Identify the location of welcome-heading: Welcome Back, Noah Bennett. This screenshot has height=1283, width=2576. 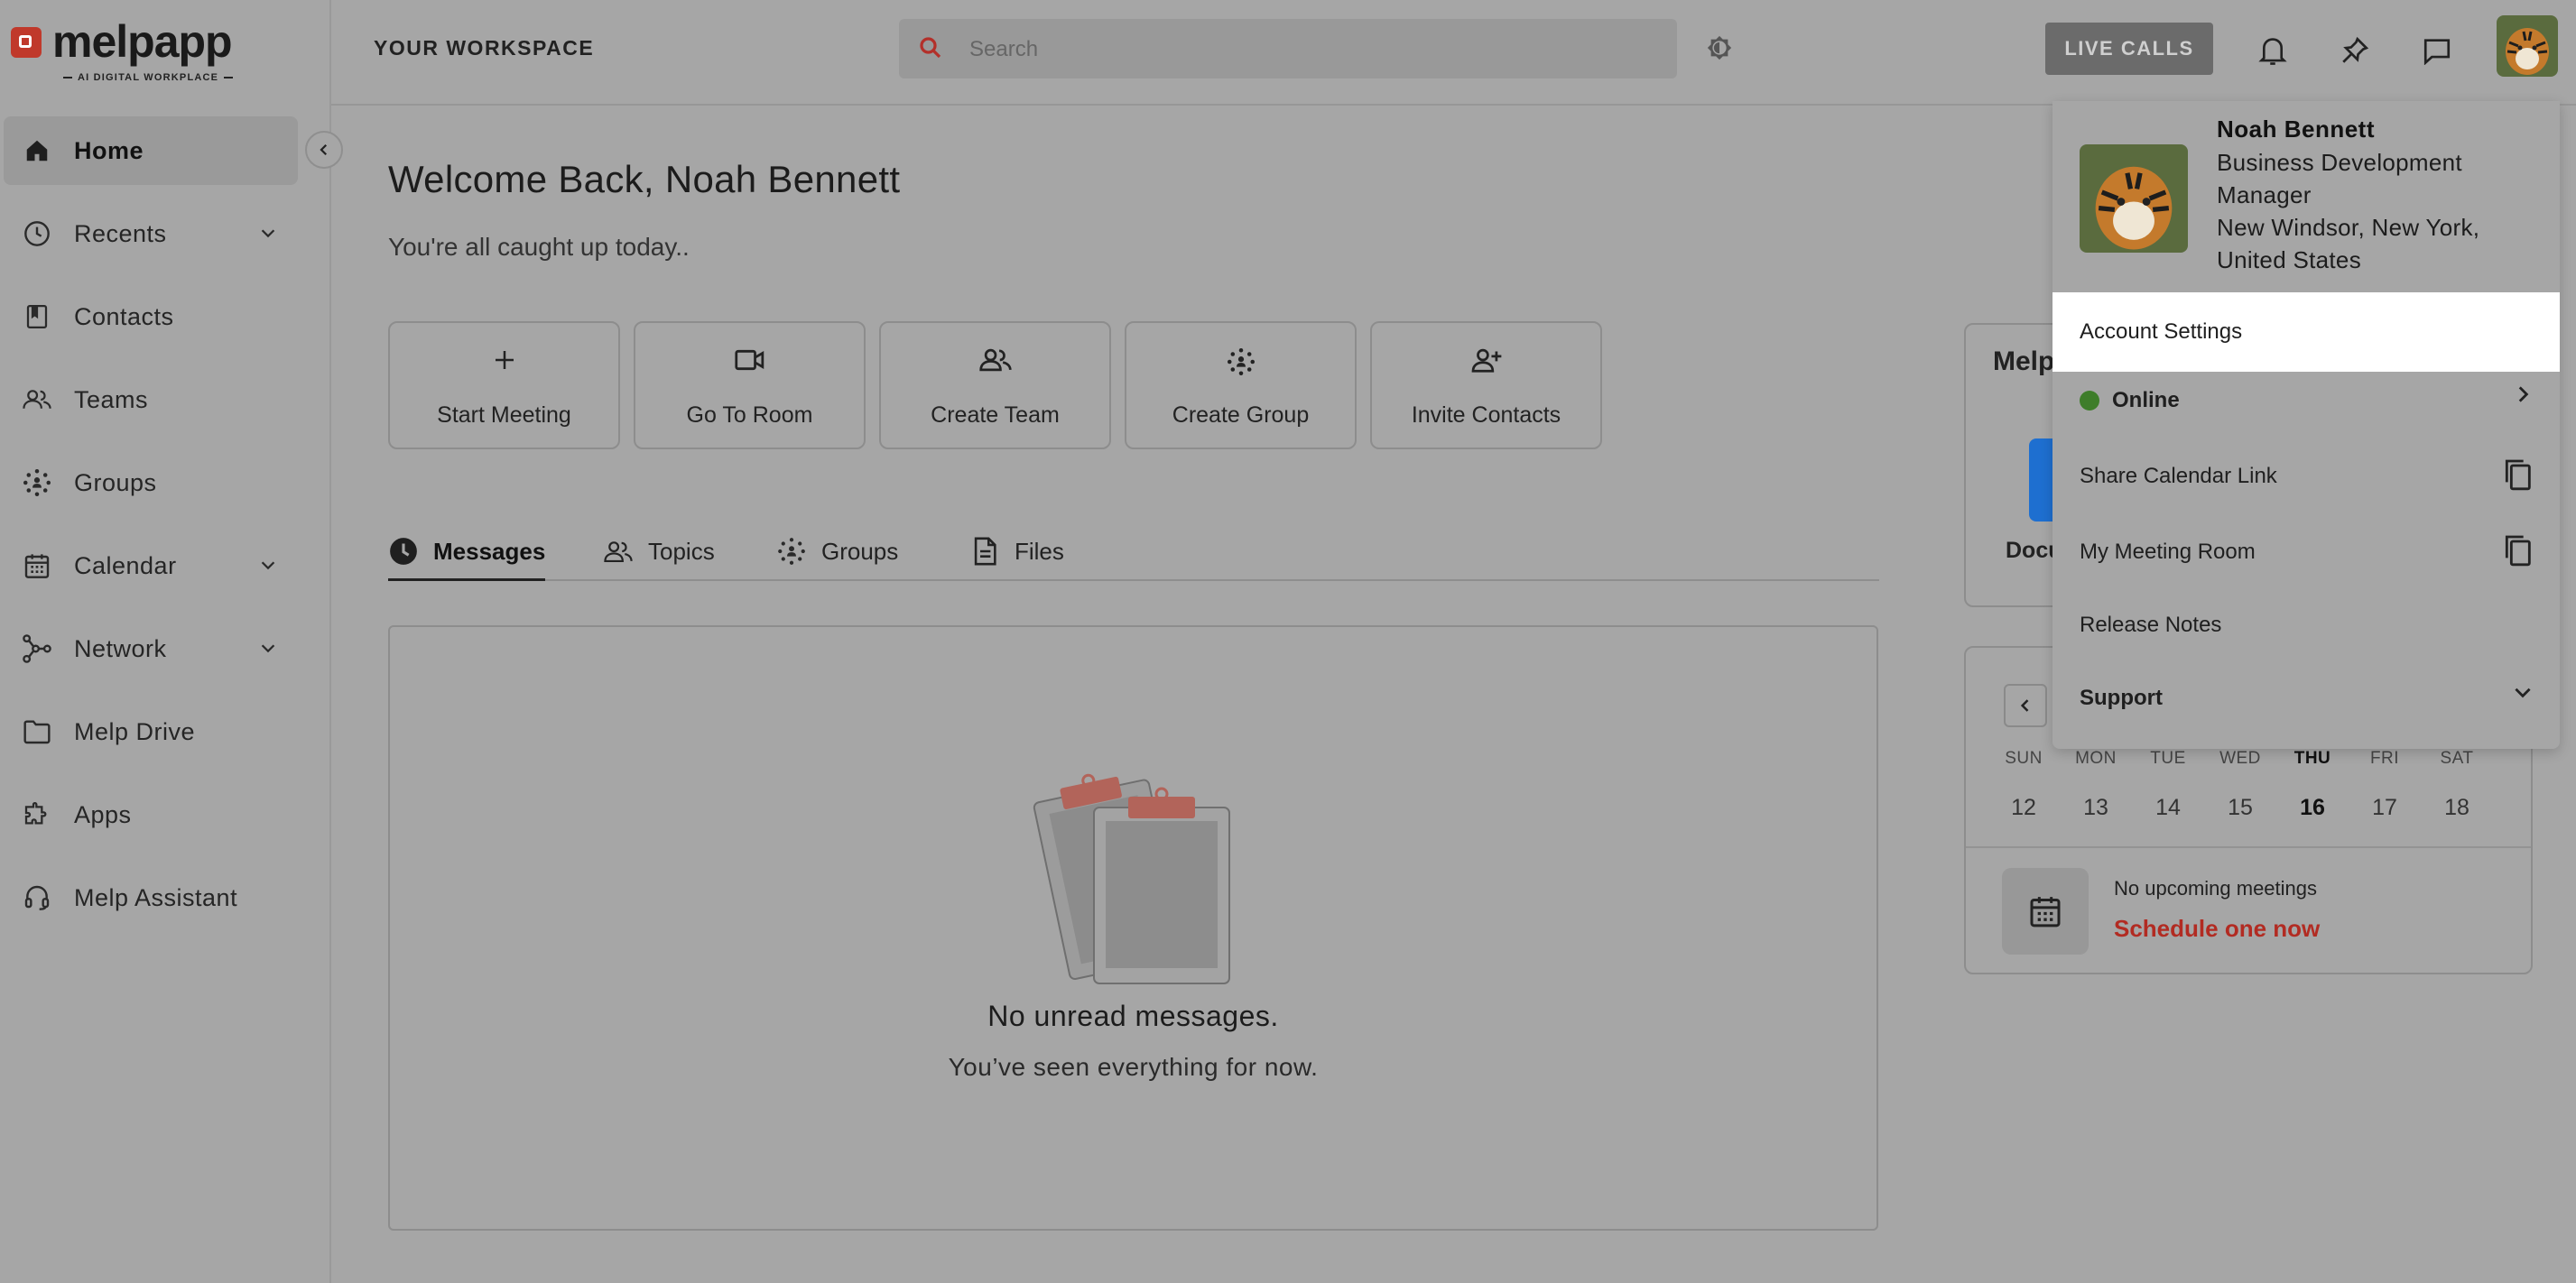
(645, 179).